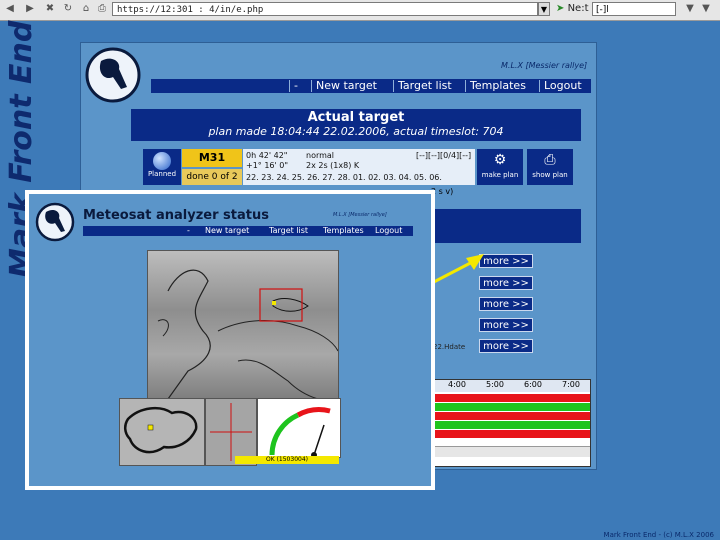  Describe the element at coordinates (212, 177) in the screenshot. I see `done-text: done 0 of 2` at that location.